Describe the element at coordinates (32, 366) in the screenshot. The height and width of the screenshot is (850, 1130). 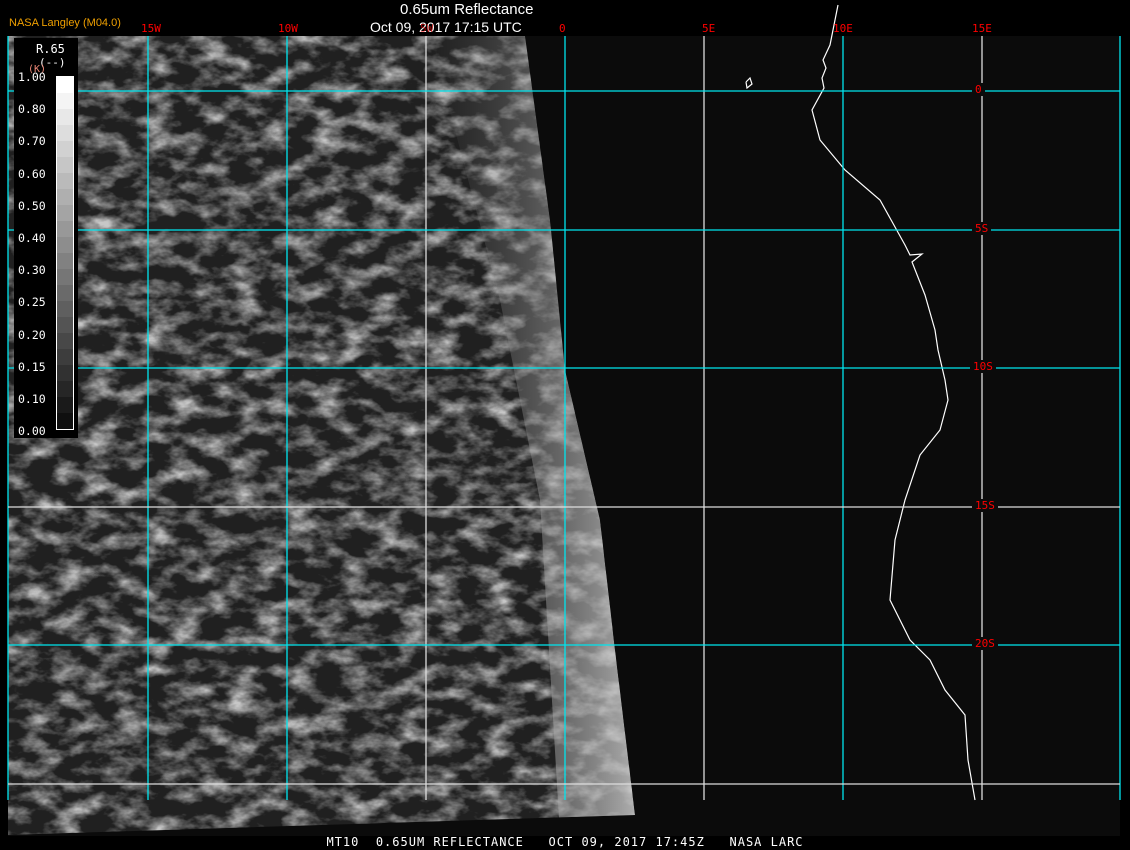
I see `legend-tick-label: 0.15` at that location.